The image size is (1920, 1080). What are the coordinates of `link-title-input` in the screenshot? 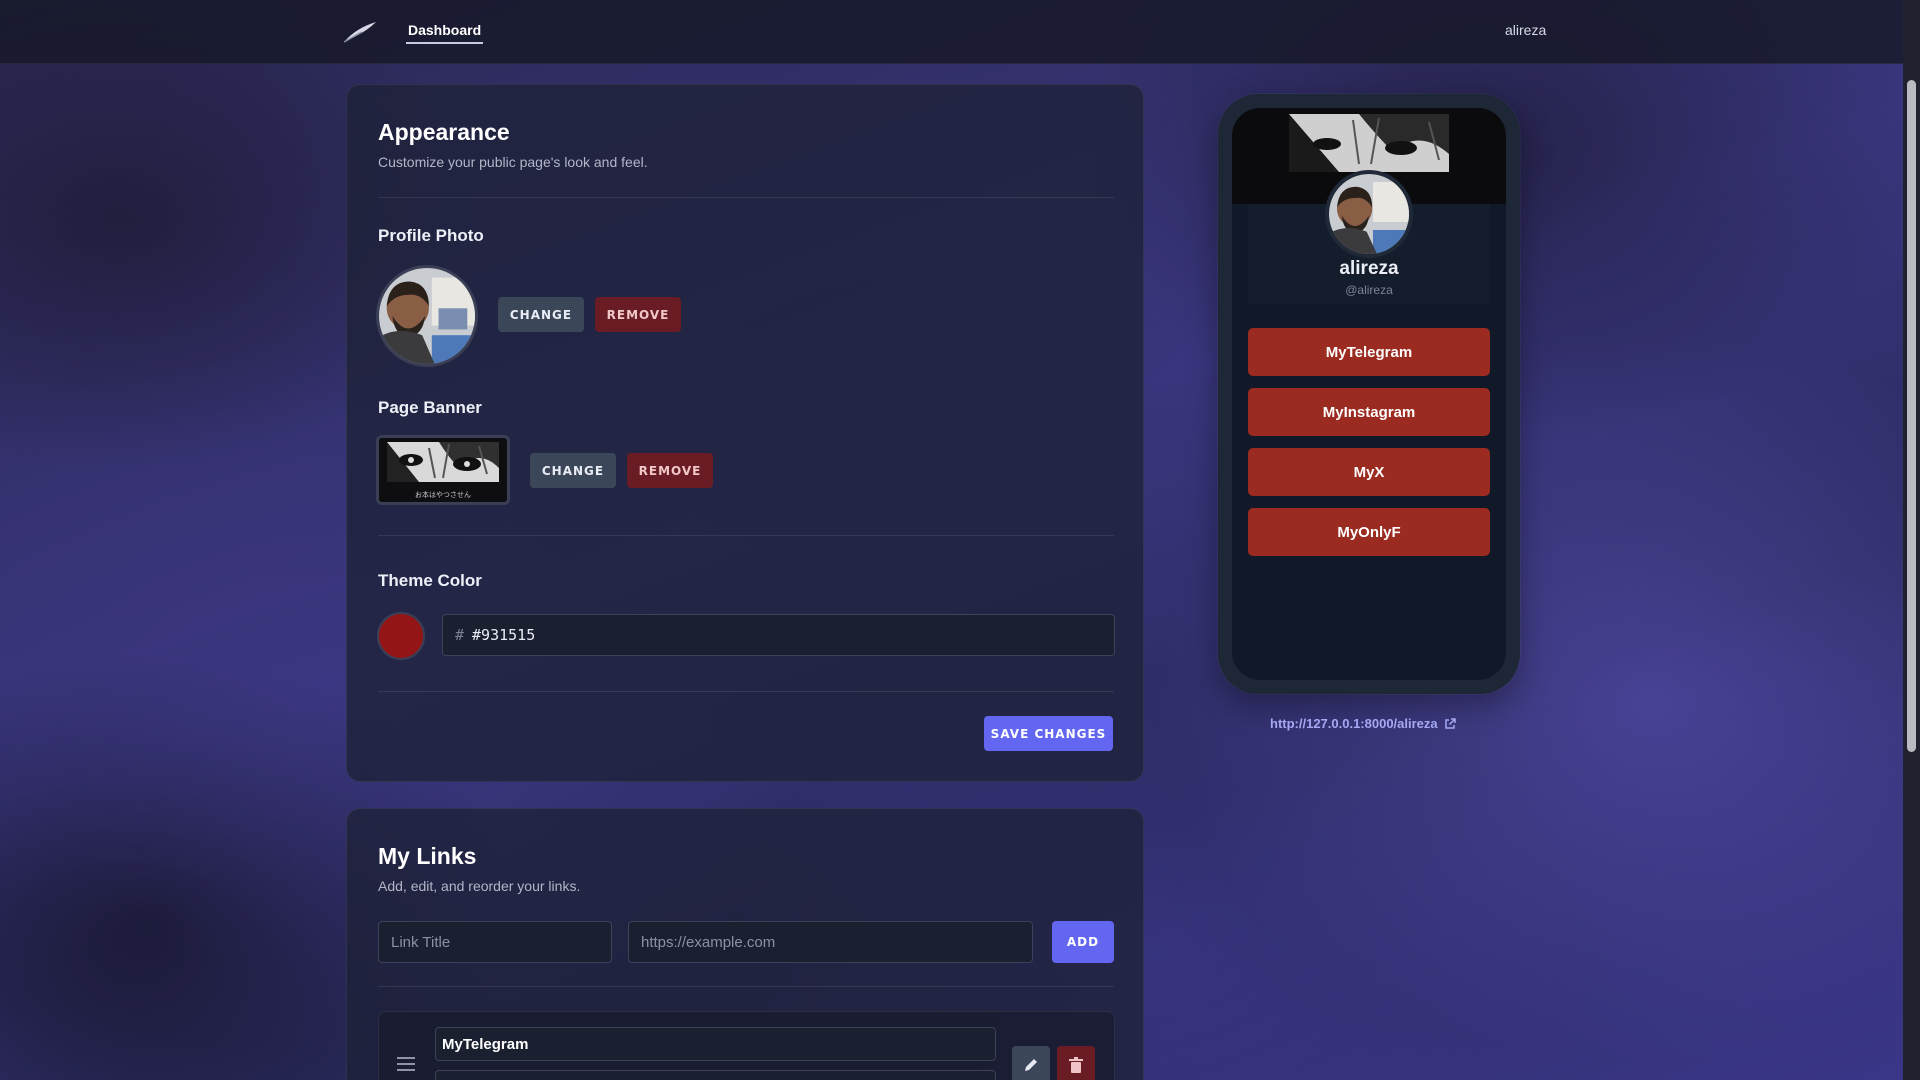 It's located at (495, 942).